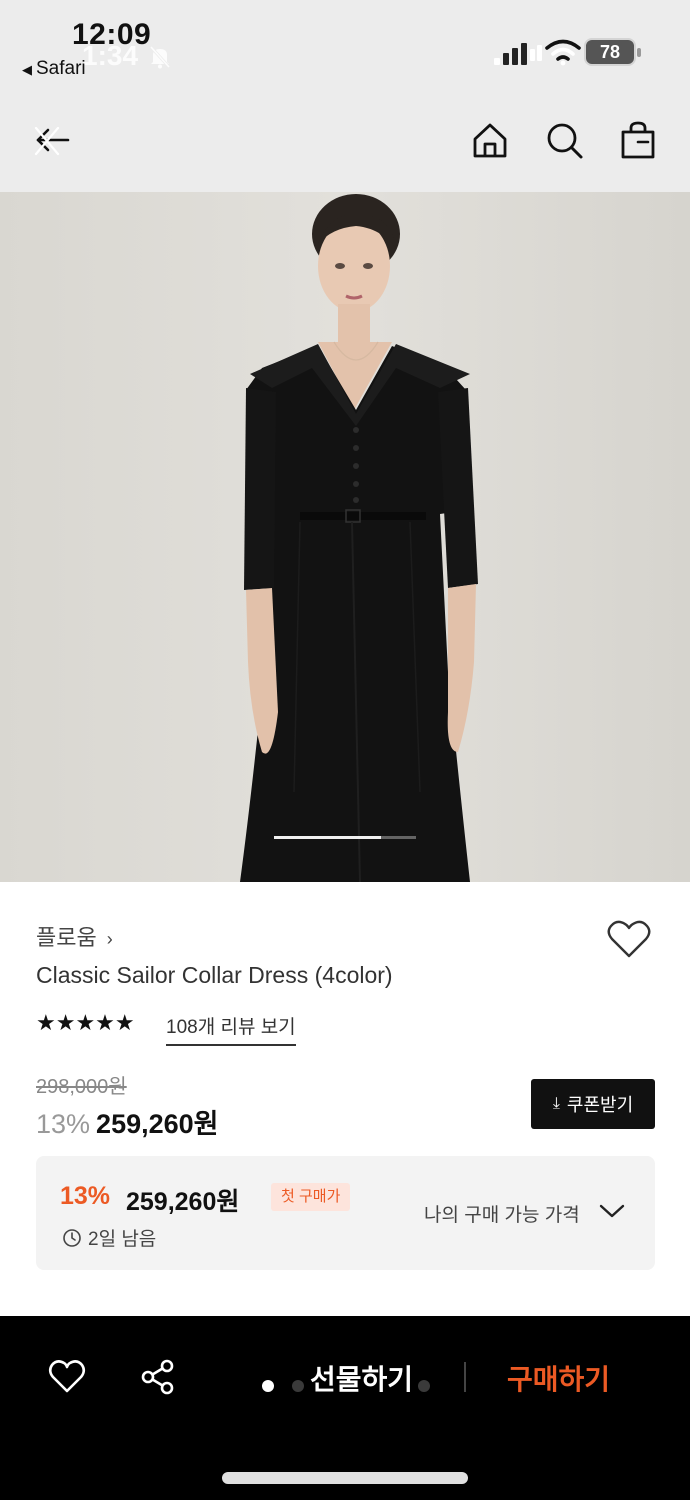  What do you see at coordinates (563, 52) in the screenshot?
I see `wifi-icon` at bounding box center [563, 52].